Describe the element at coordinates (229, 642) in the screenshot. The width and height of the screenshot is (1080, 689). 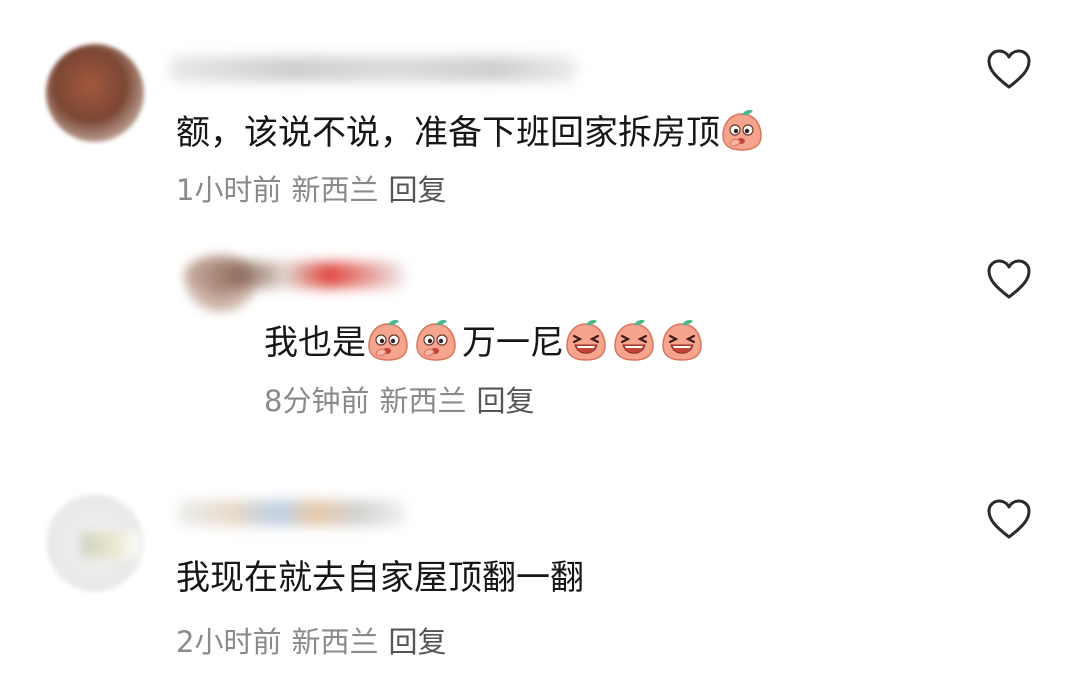
I see `timestamp: 2小时前` at that location.